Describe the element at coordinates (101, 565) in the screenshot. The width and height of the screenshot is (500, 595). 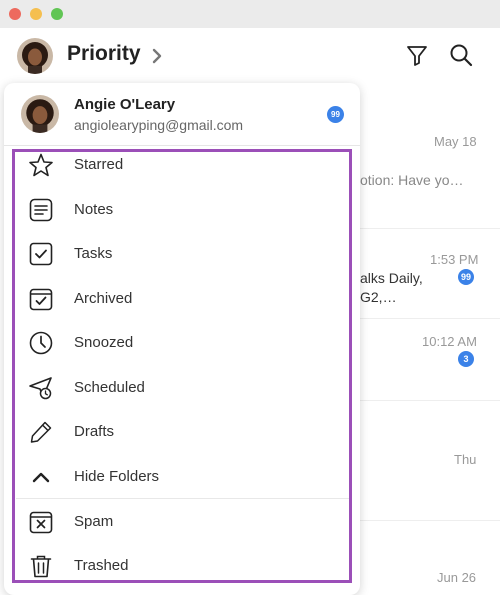
I see `menu-item-label: Trashed` at that location.